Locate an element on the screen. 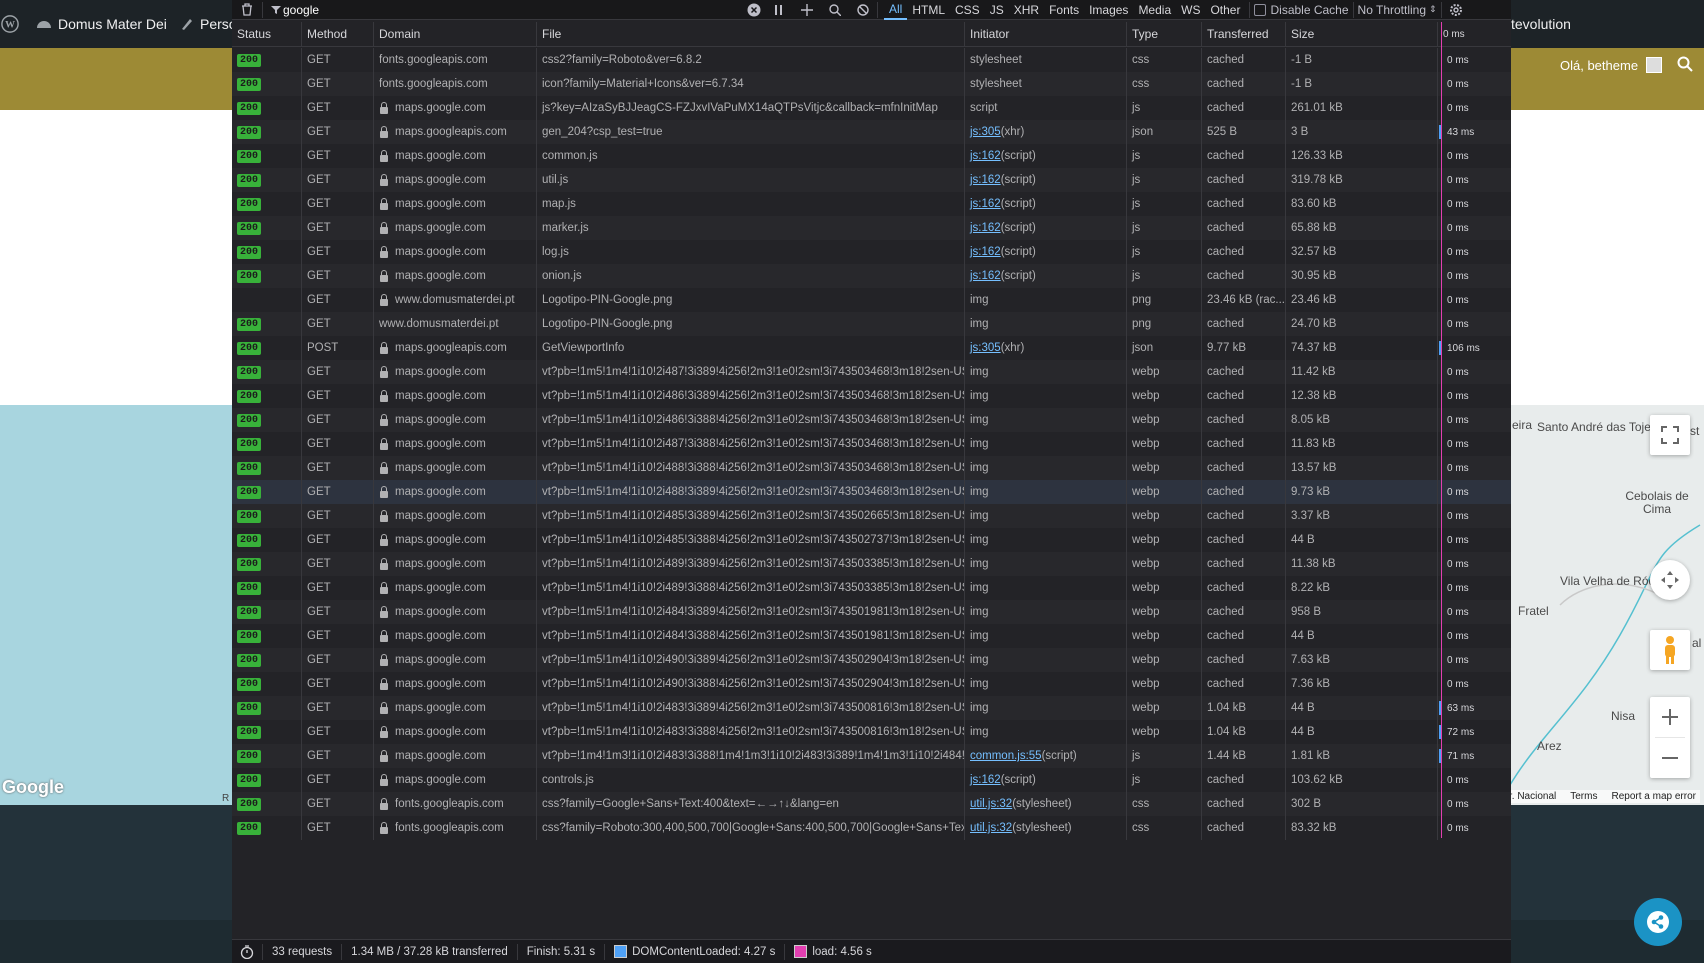 The width and height of the screenshot is (1704, 963). wordpress-logo-icon: W is located at coordinates (10, 24).